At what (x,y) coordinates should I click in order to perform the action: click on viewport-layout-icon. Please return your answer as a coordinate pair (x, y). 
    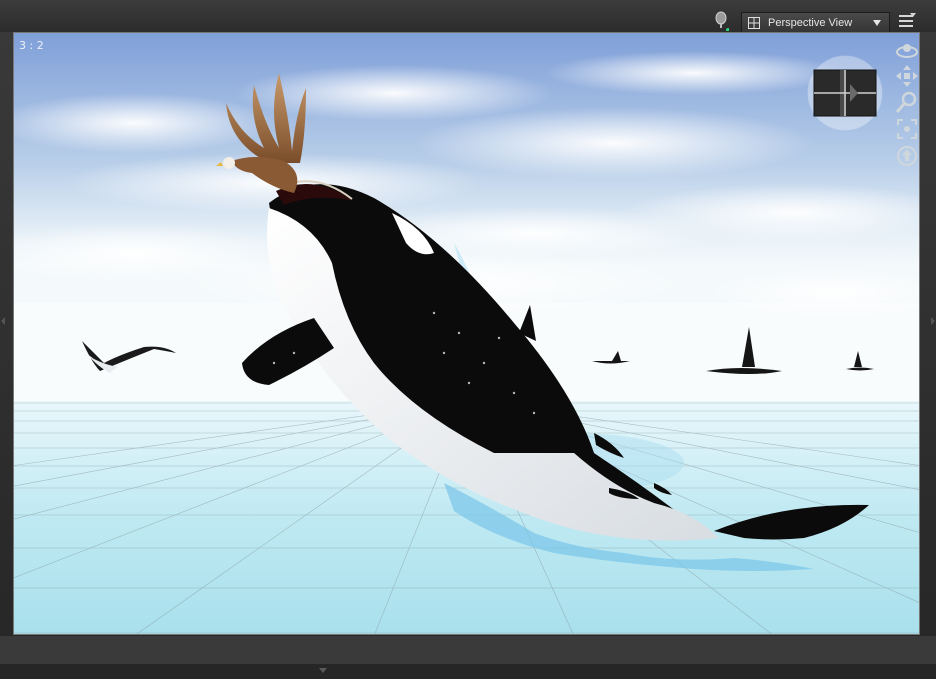
    Looking at the image, I should click on (754, 22).